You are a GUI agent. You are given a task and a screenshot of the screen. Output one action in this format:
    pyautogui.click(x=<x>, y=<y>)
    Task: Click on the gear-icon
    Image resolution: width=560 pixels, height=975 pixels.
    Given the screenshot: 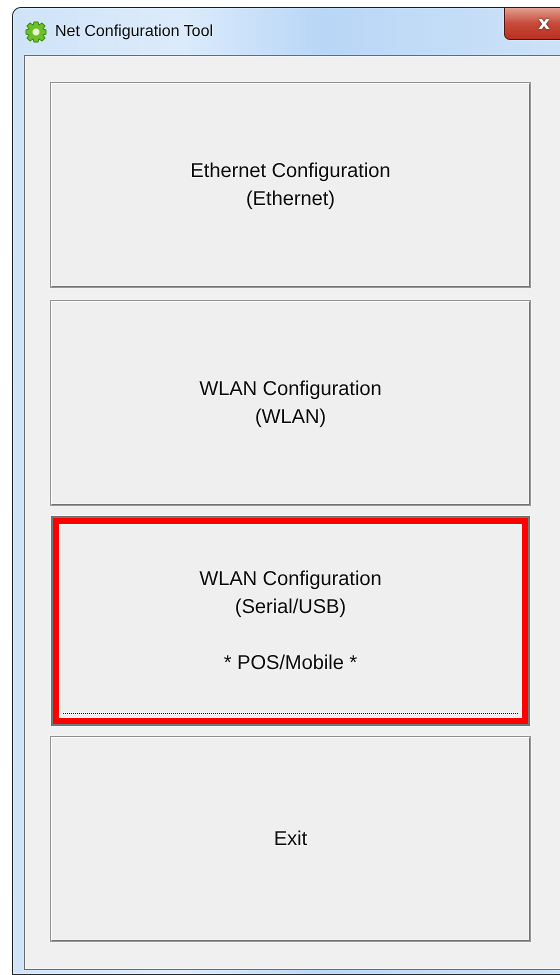 What is the action you would take?
    pyautogui.click(x=36, y=31)
    